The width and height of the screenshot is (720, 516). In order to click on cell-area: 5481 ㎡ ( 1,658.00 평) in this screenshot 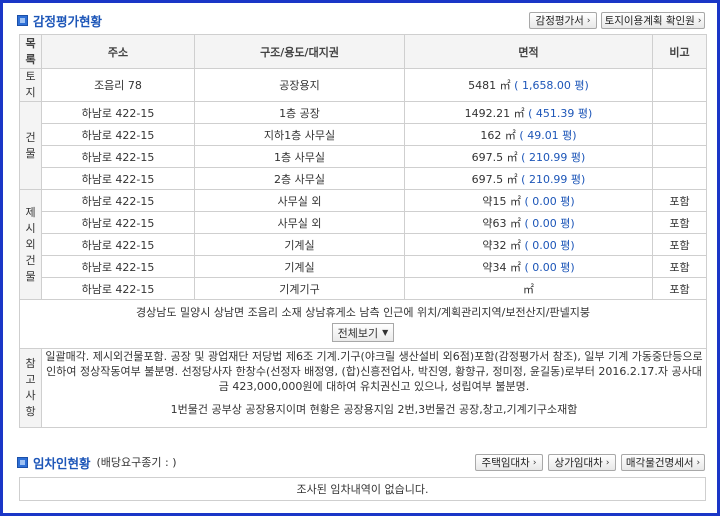, I will do `click(528, 85)`.